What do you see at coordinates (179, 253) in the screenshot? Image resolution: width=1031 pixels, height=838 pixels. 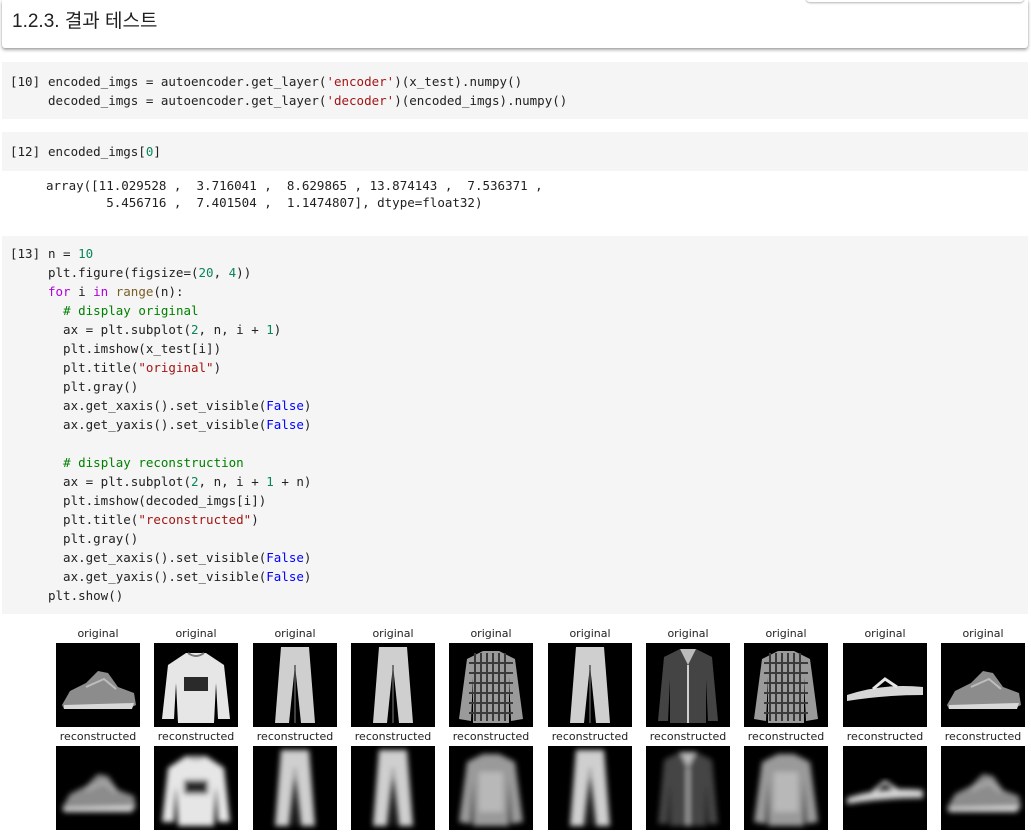 I see `code-line: n = 10` at bounding box center [179, 253].